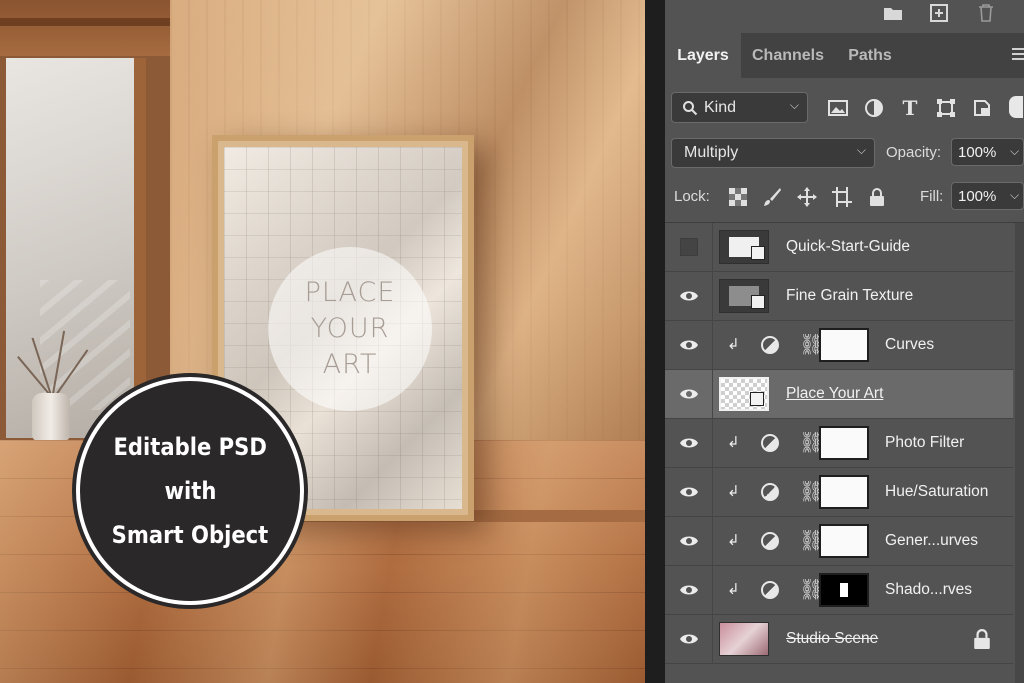 The height and width of the screenshot is (683, 1024). What do you see at coordinates (946, 108) in the screenshot?
I see `shape-filter-icon` at bounding box center [946, 108].